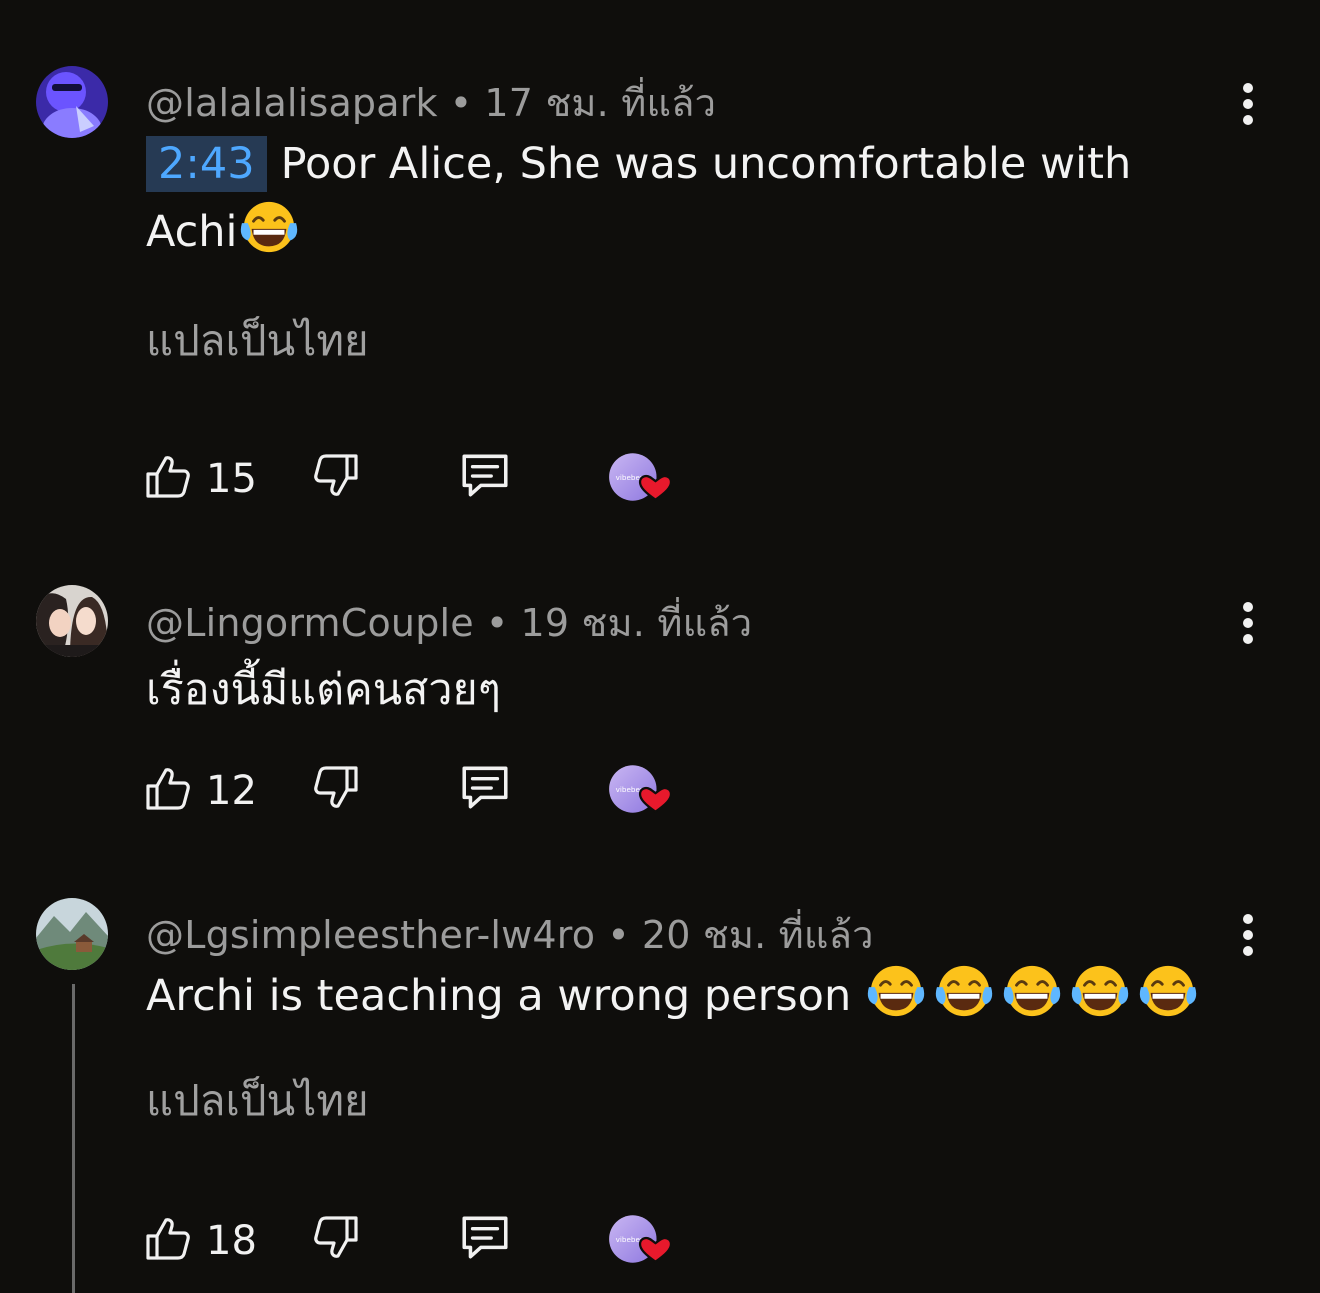  I want to click on like-button: 18, so click(200, 1238).